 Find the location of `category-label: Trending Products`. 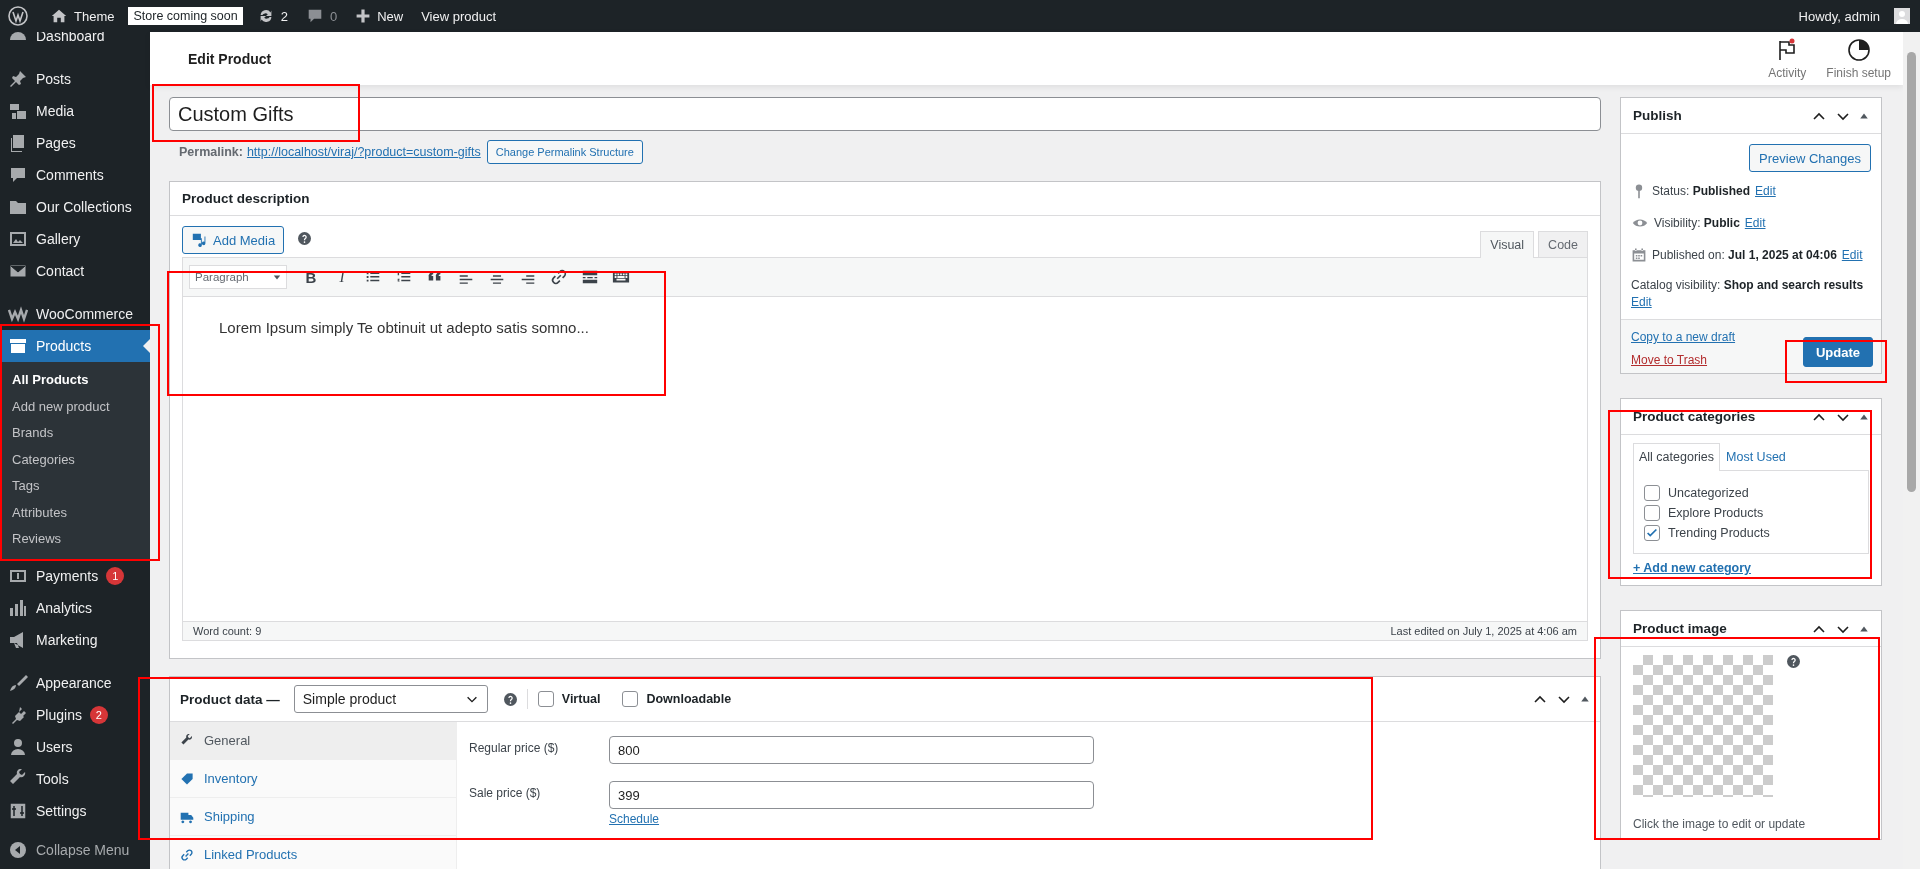

category-label: Trending Products is located at coordinates (1719, 533).